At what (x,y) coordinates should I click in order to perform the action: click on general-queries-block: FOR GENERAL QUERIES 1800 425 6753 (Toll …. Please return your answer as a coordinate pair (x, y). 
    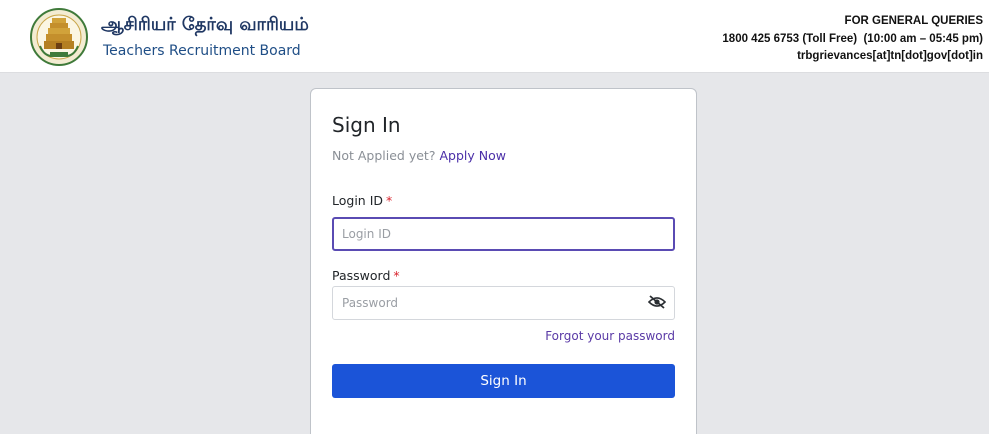
    Looking at the image, I should click on (852, 39).